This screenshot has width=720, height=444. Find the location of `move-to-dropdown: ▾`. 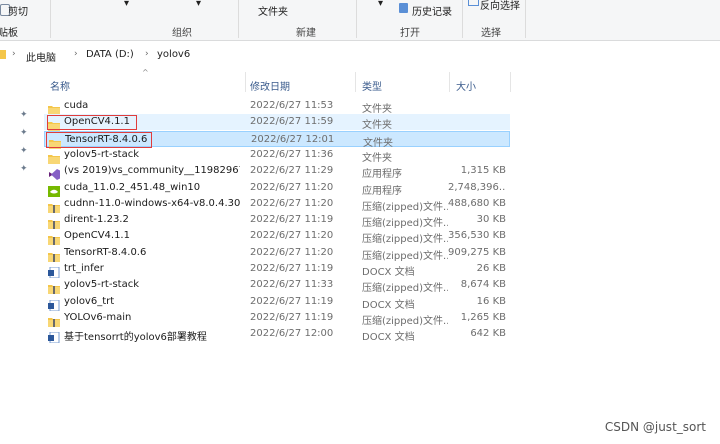

move-to-dropdown: ▾ is located at coordinates (126, 4).